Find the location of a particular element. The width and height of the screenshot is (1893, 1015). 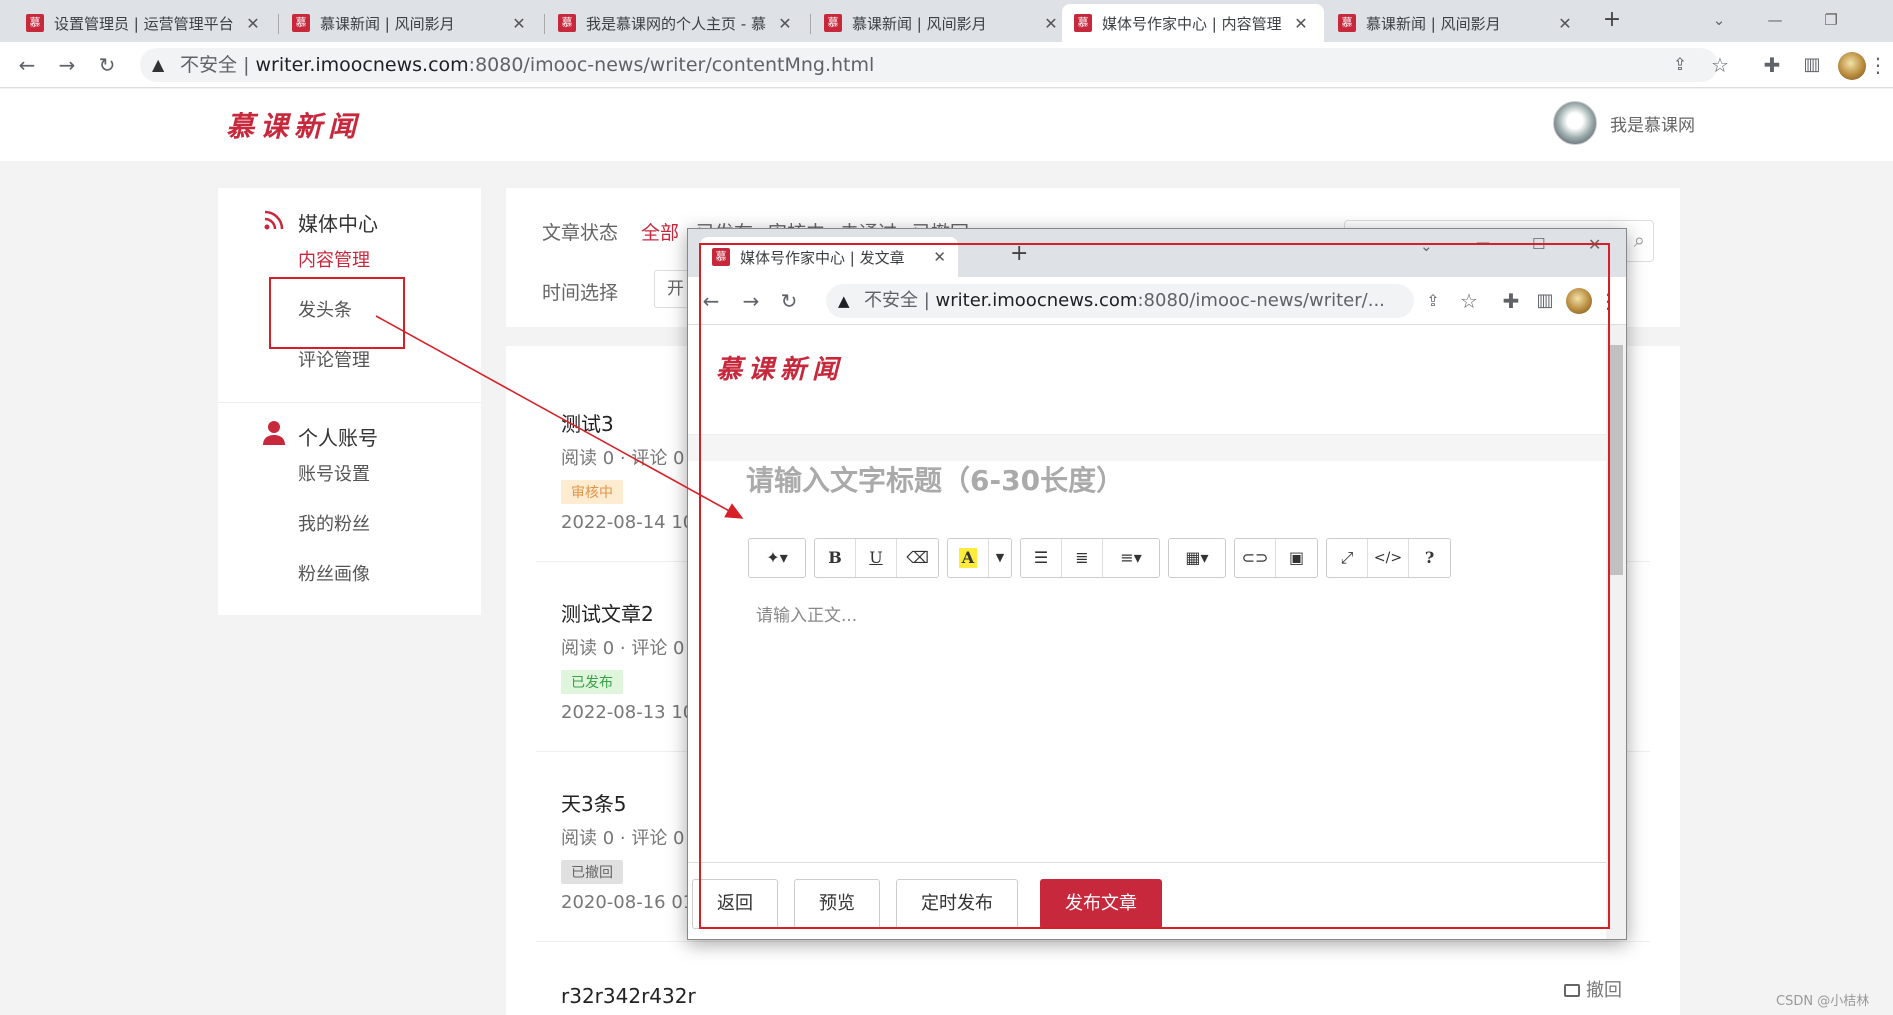

profile-avatar is located at coordinates (1852, 66).